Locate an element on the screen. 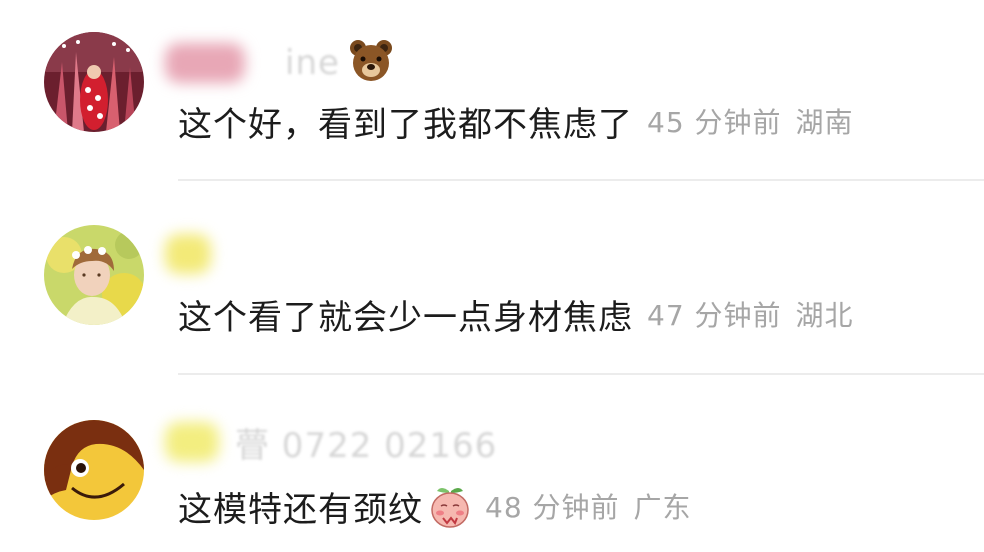  comment-body: 这模特还有颈纹 48 分钟前 广东 is located at coordinates (435, 506).